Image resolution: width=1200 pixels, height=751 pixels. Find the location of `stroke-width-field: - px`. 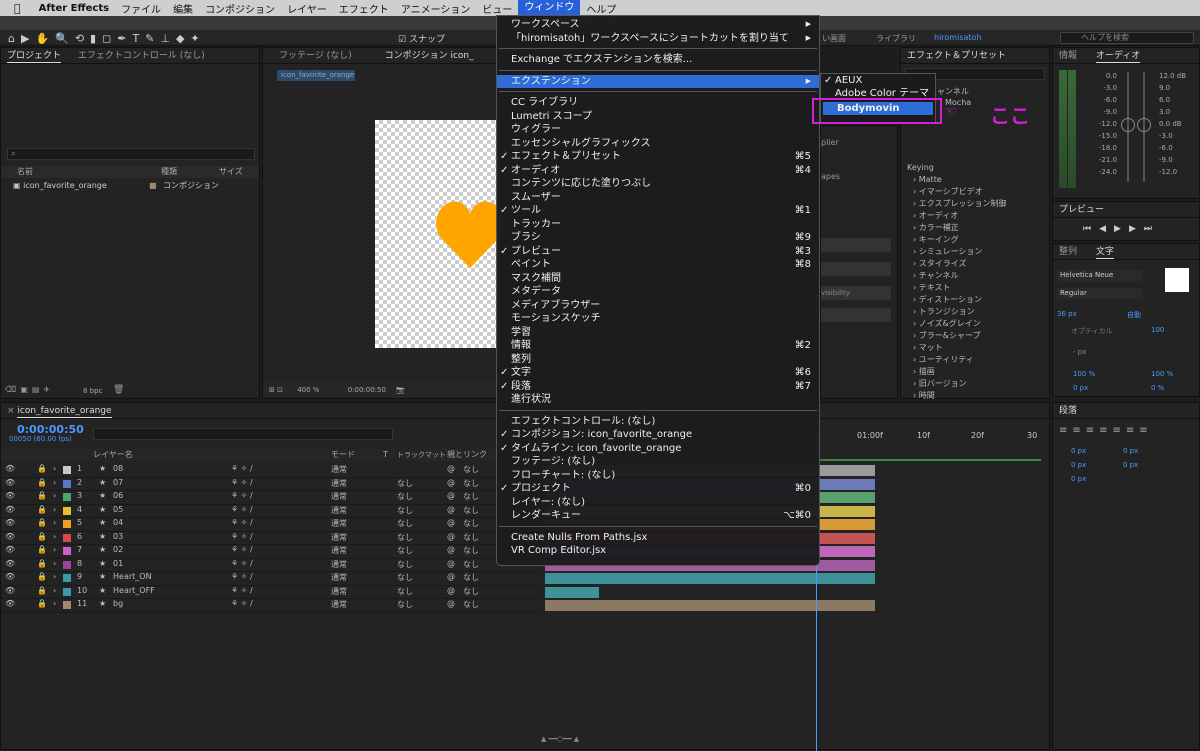

stroke-width-field: - px is located at coordinates (1079, 352).